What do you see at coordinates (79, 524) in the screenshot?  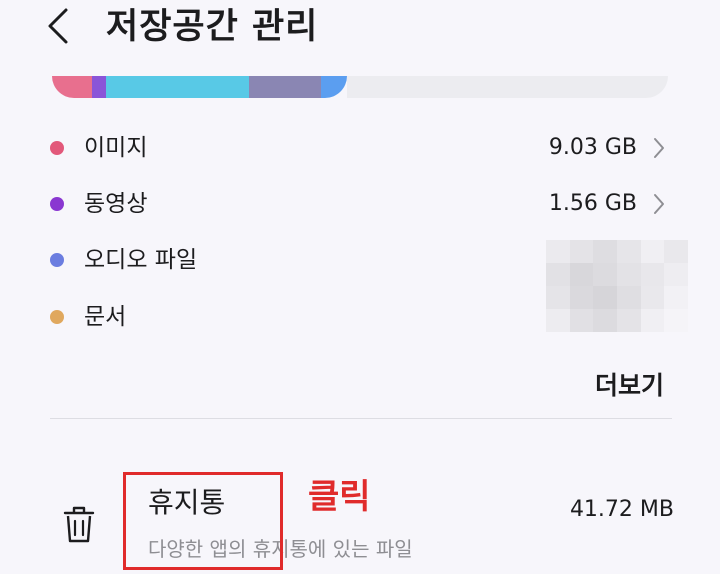 I see `trash-icon` at bounding box center [79, 524].